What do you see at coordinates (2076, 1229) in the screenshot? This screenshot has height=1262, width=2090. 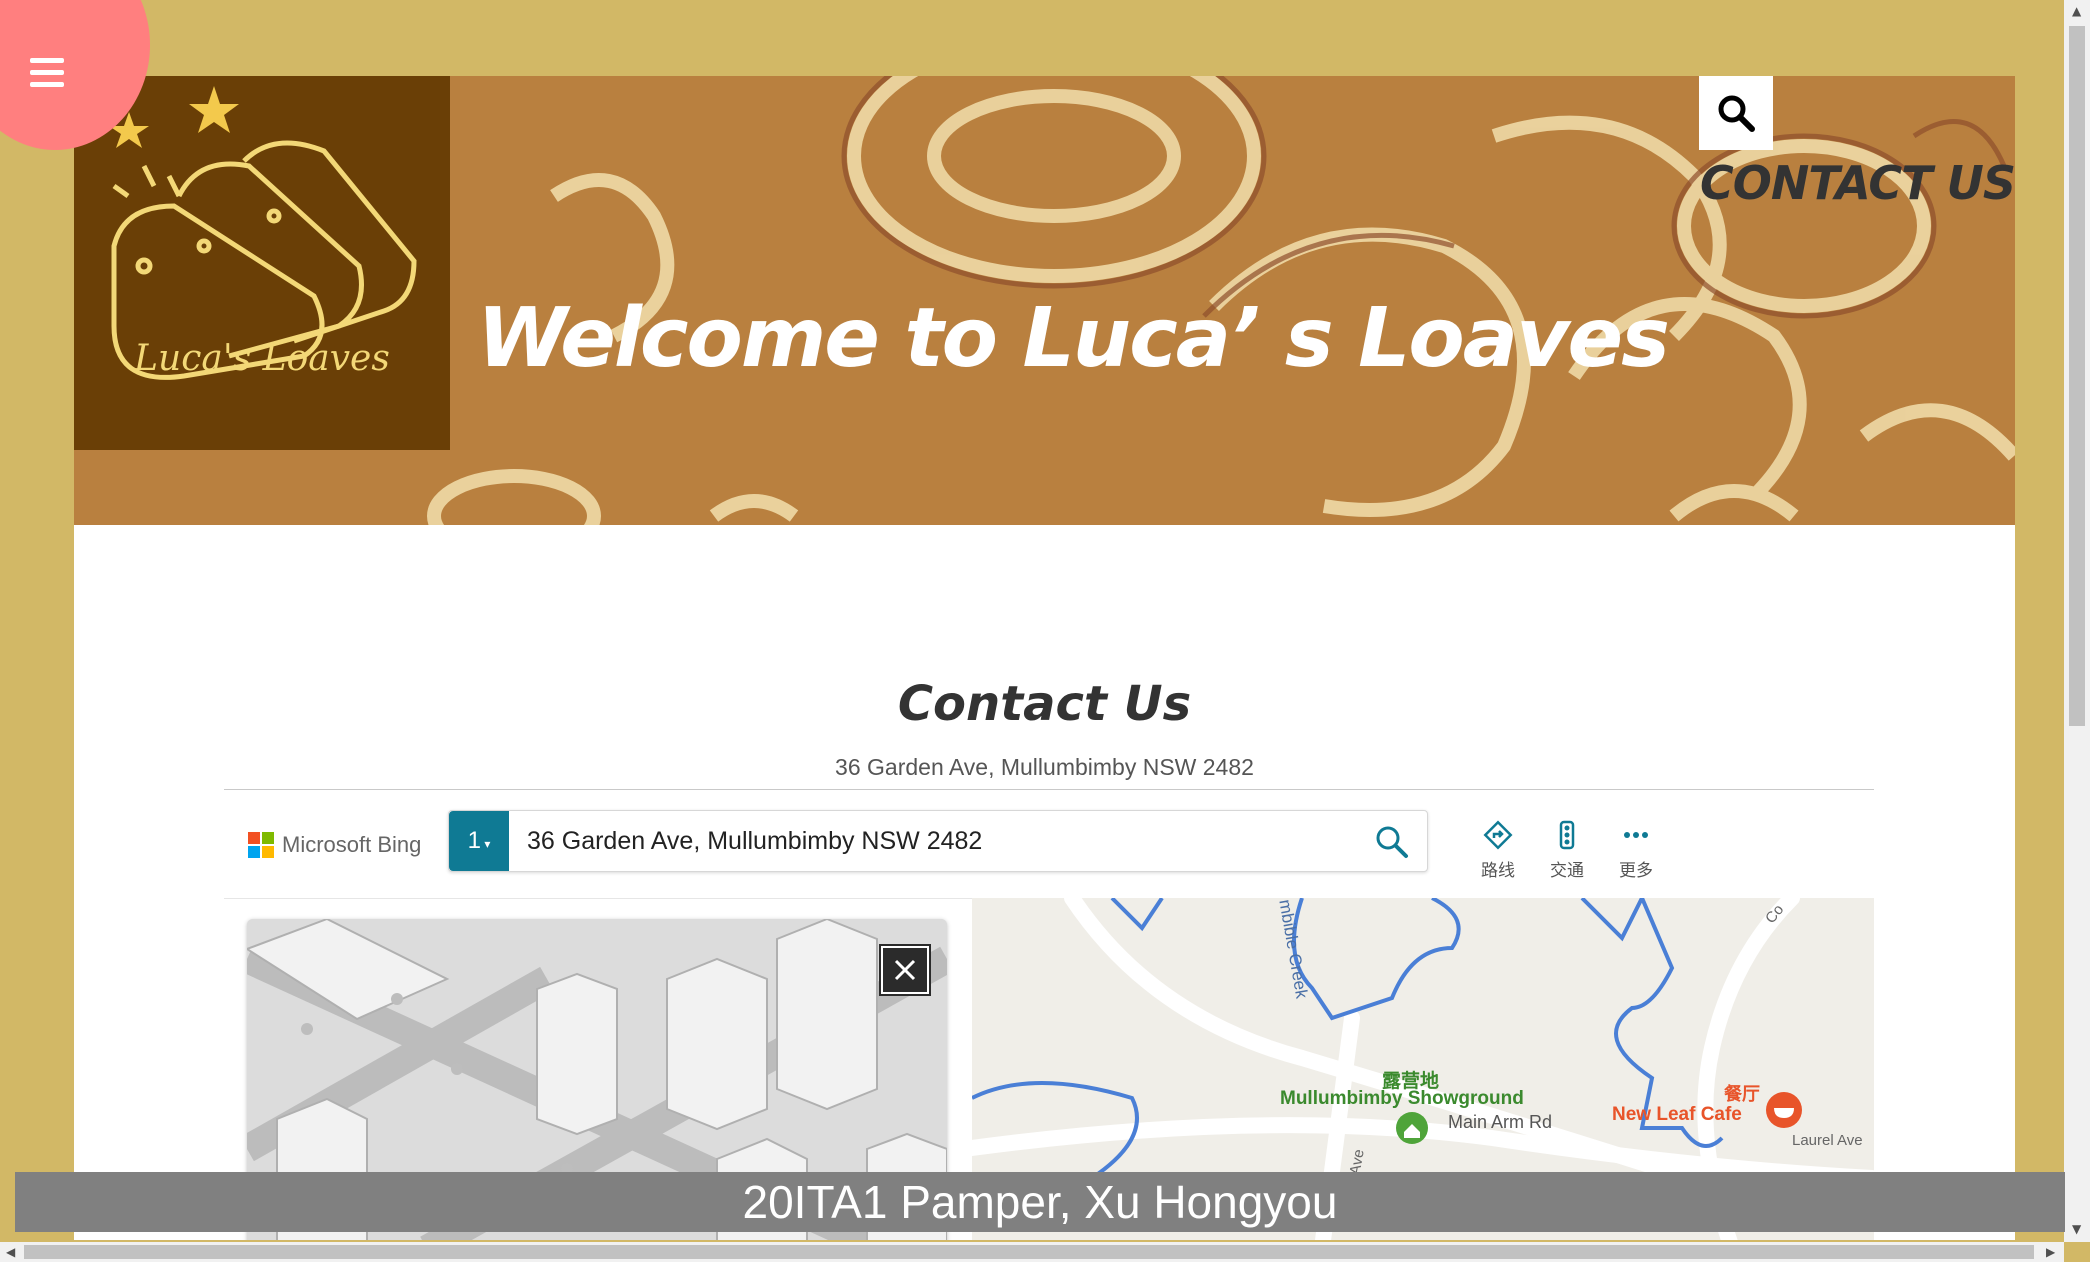 I see `scroll-down-icon: ▼` at bounding box center [2076, 1229].